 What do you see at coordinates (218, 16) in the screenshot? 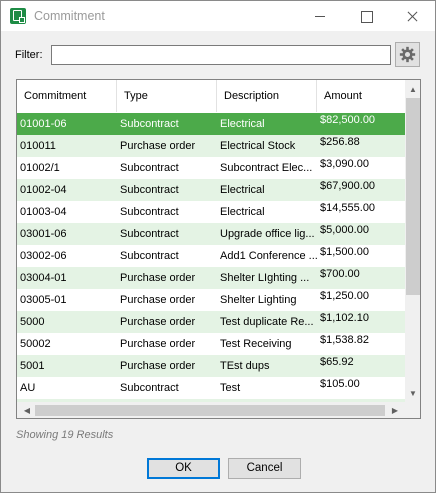
I see `title-bar: Commitment` at bounding box center [218, 16].